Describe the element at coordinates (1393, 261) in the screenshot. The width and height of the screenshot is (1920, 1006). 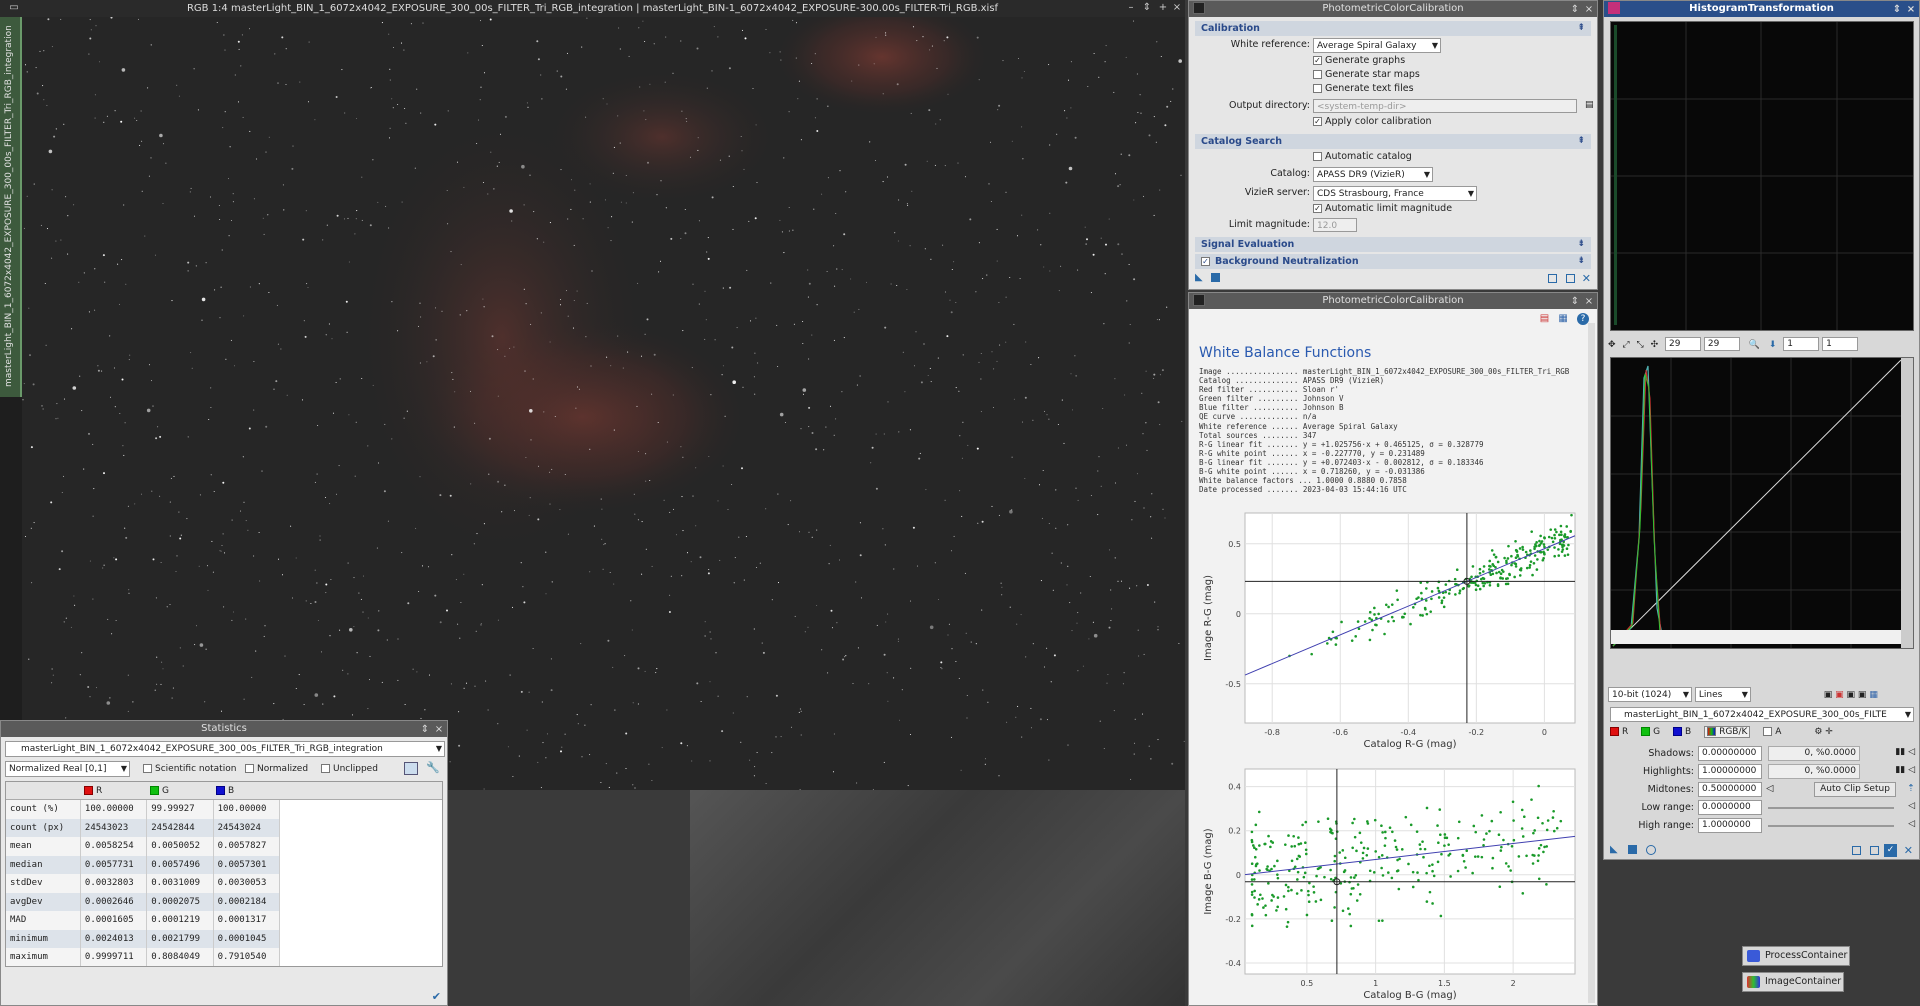
I see `background-neutralization-section: ✓ Background Neutralization ⇟` at that location.